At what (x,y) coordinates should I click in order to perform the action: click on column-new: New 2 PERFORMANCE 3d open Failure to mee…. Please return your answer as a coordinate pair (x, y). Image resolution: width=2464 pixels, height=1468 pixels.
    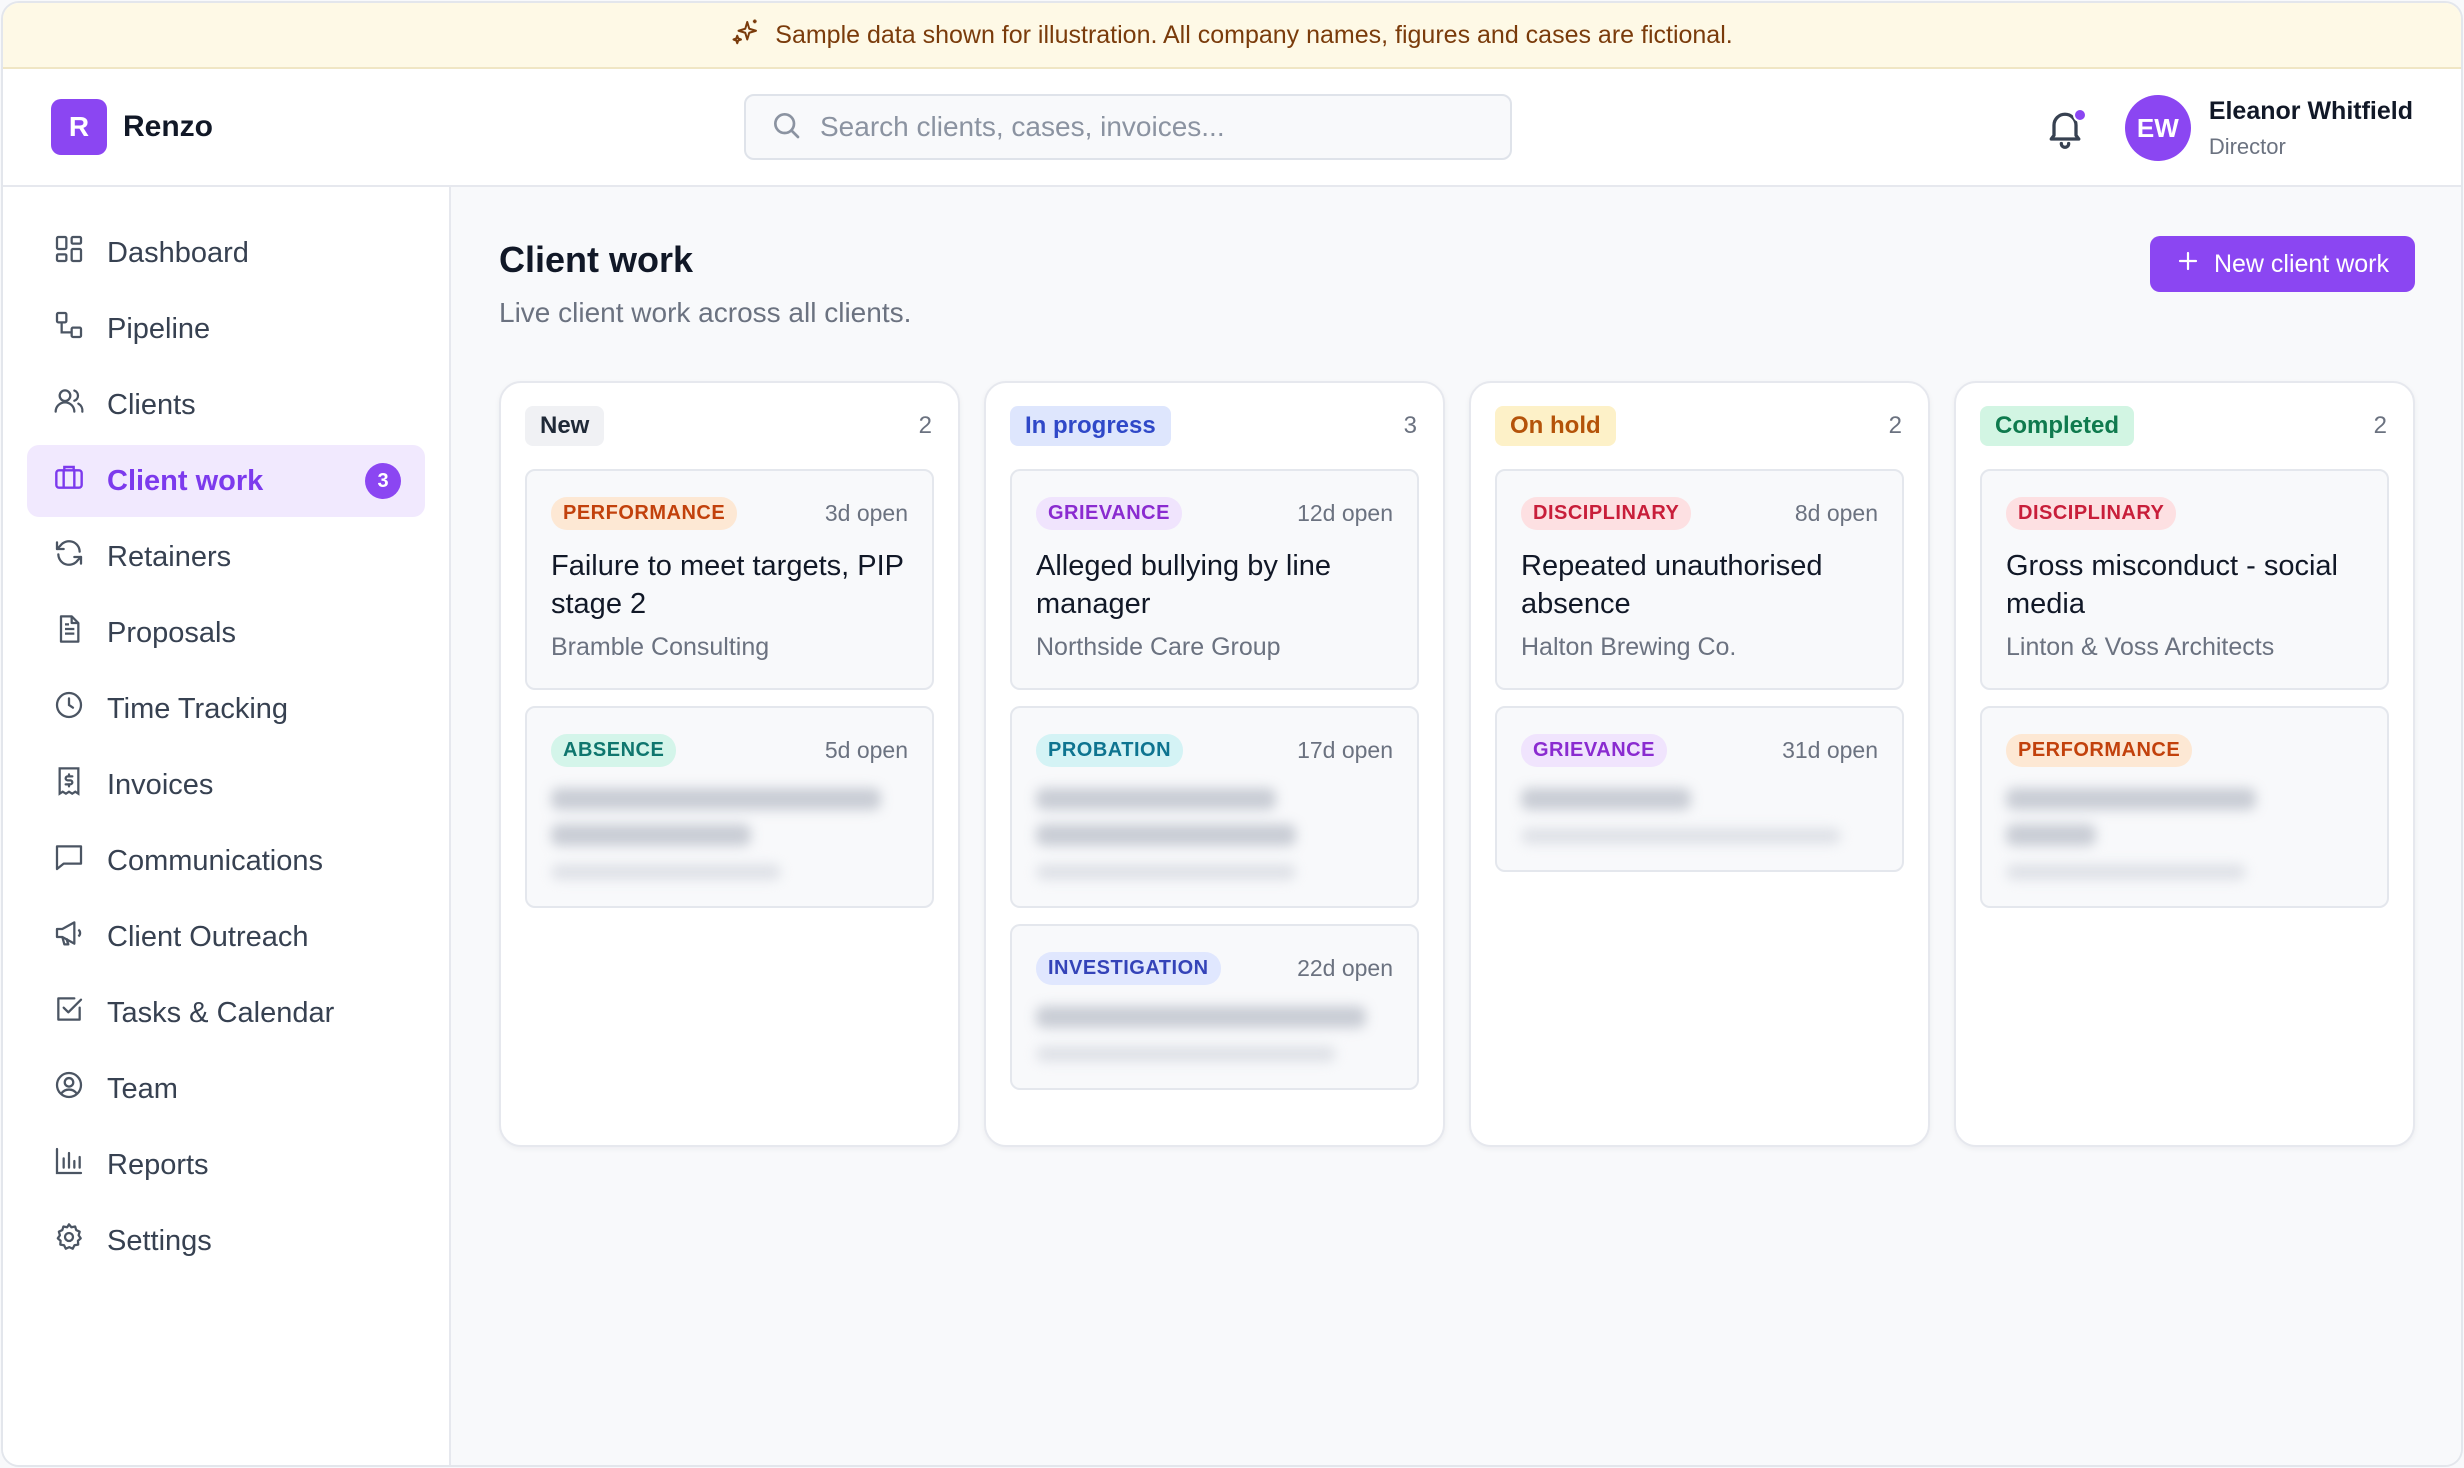
    Looking at the image, I should click on (729, 764).